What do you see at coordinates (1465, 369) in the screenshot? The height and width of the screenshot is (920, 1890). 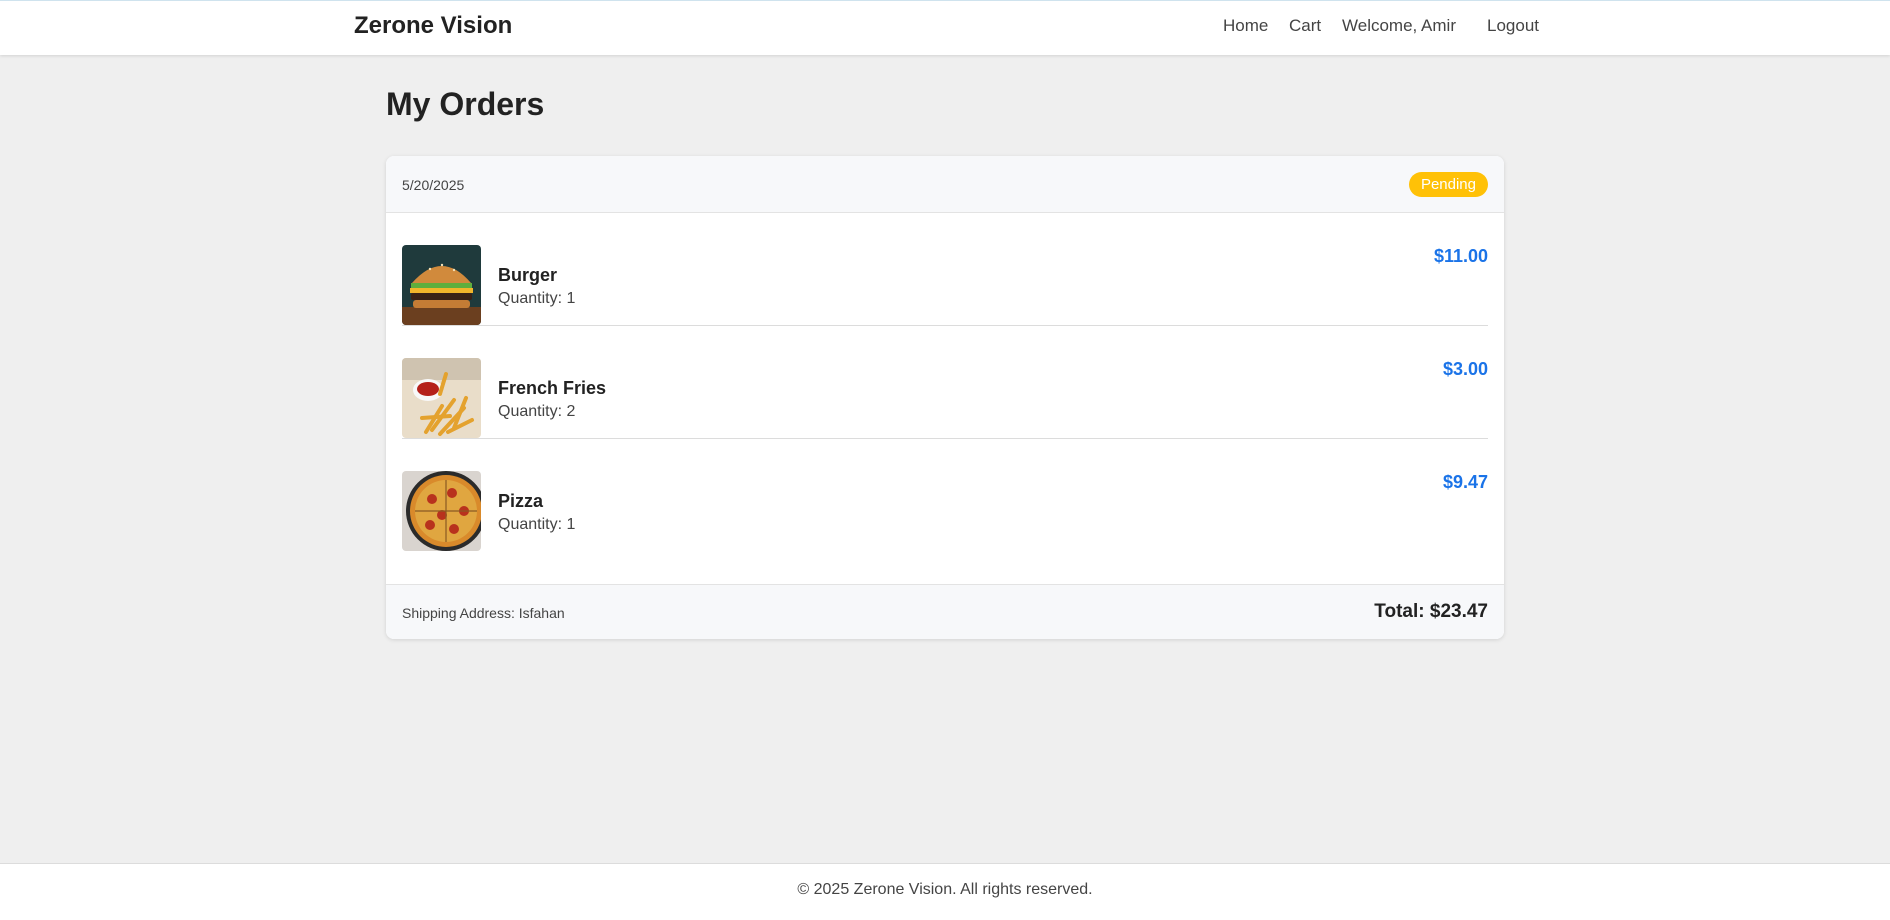 I see `item-price: $3.00` at bounding box center [1465, 369].